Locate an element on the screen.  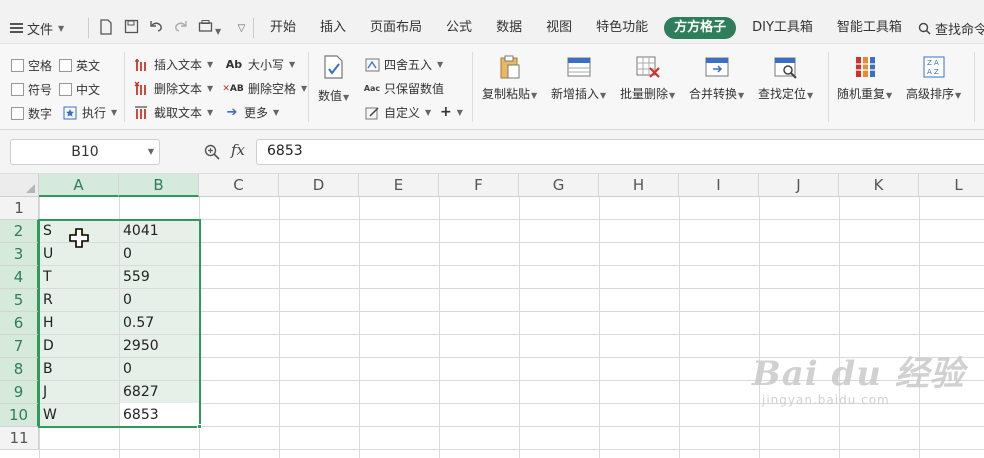
cell-a3: U is located at coordinates (46, 254).